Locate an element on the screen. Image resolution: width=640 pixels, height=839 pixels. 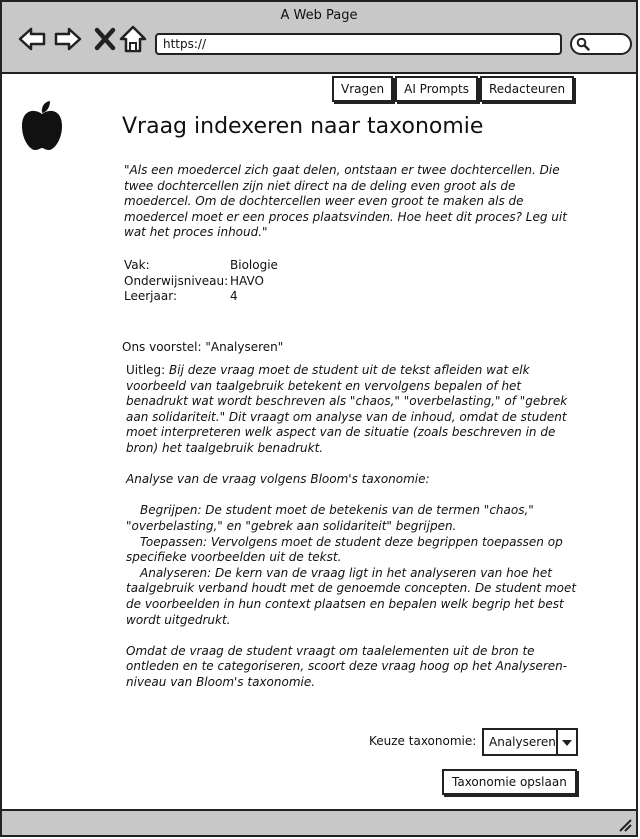
save-taxonomy-button: Taxonomie opslaan is located at coordinates (509, 782).